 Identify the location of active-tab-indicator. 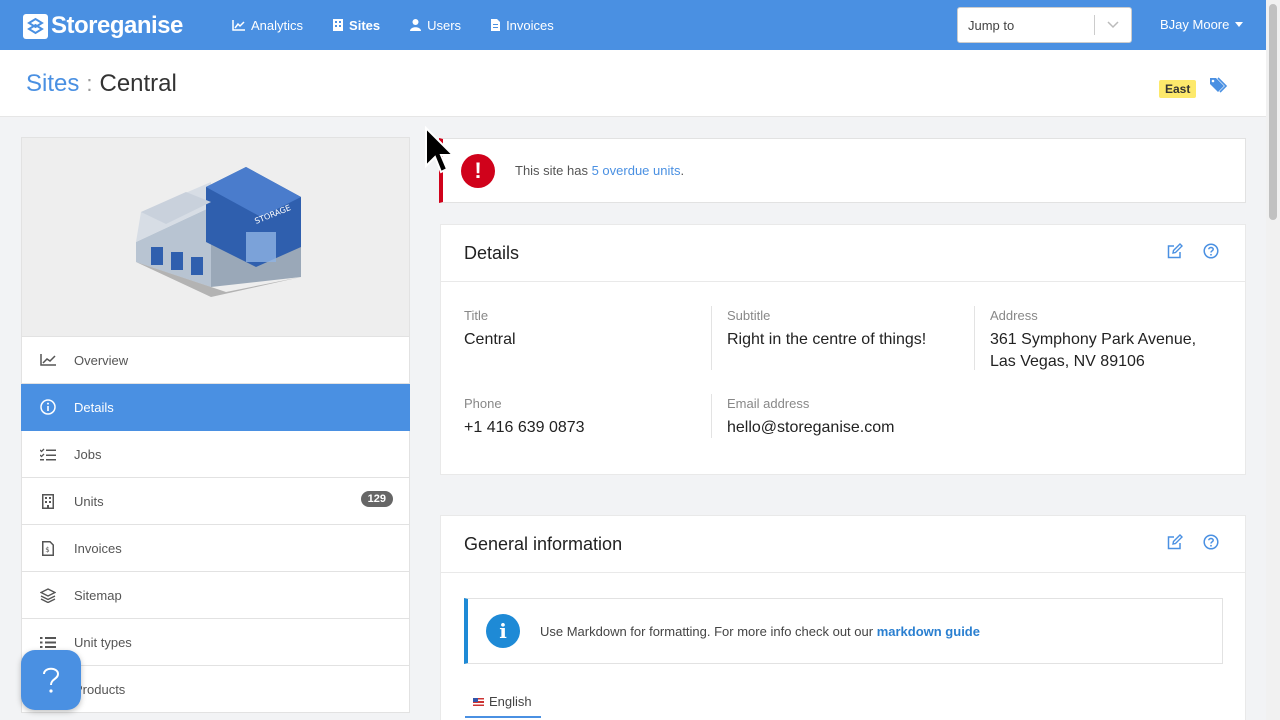
(503, 717).